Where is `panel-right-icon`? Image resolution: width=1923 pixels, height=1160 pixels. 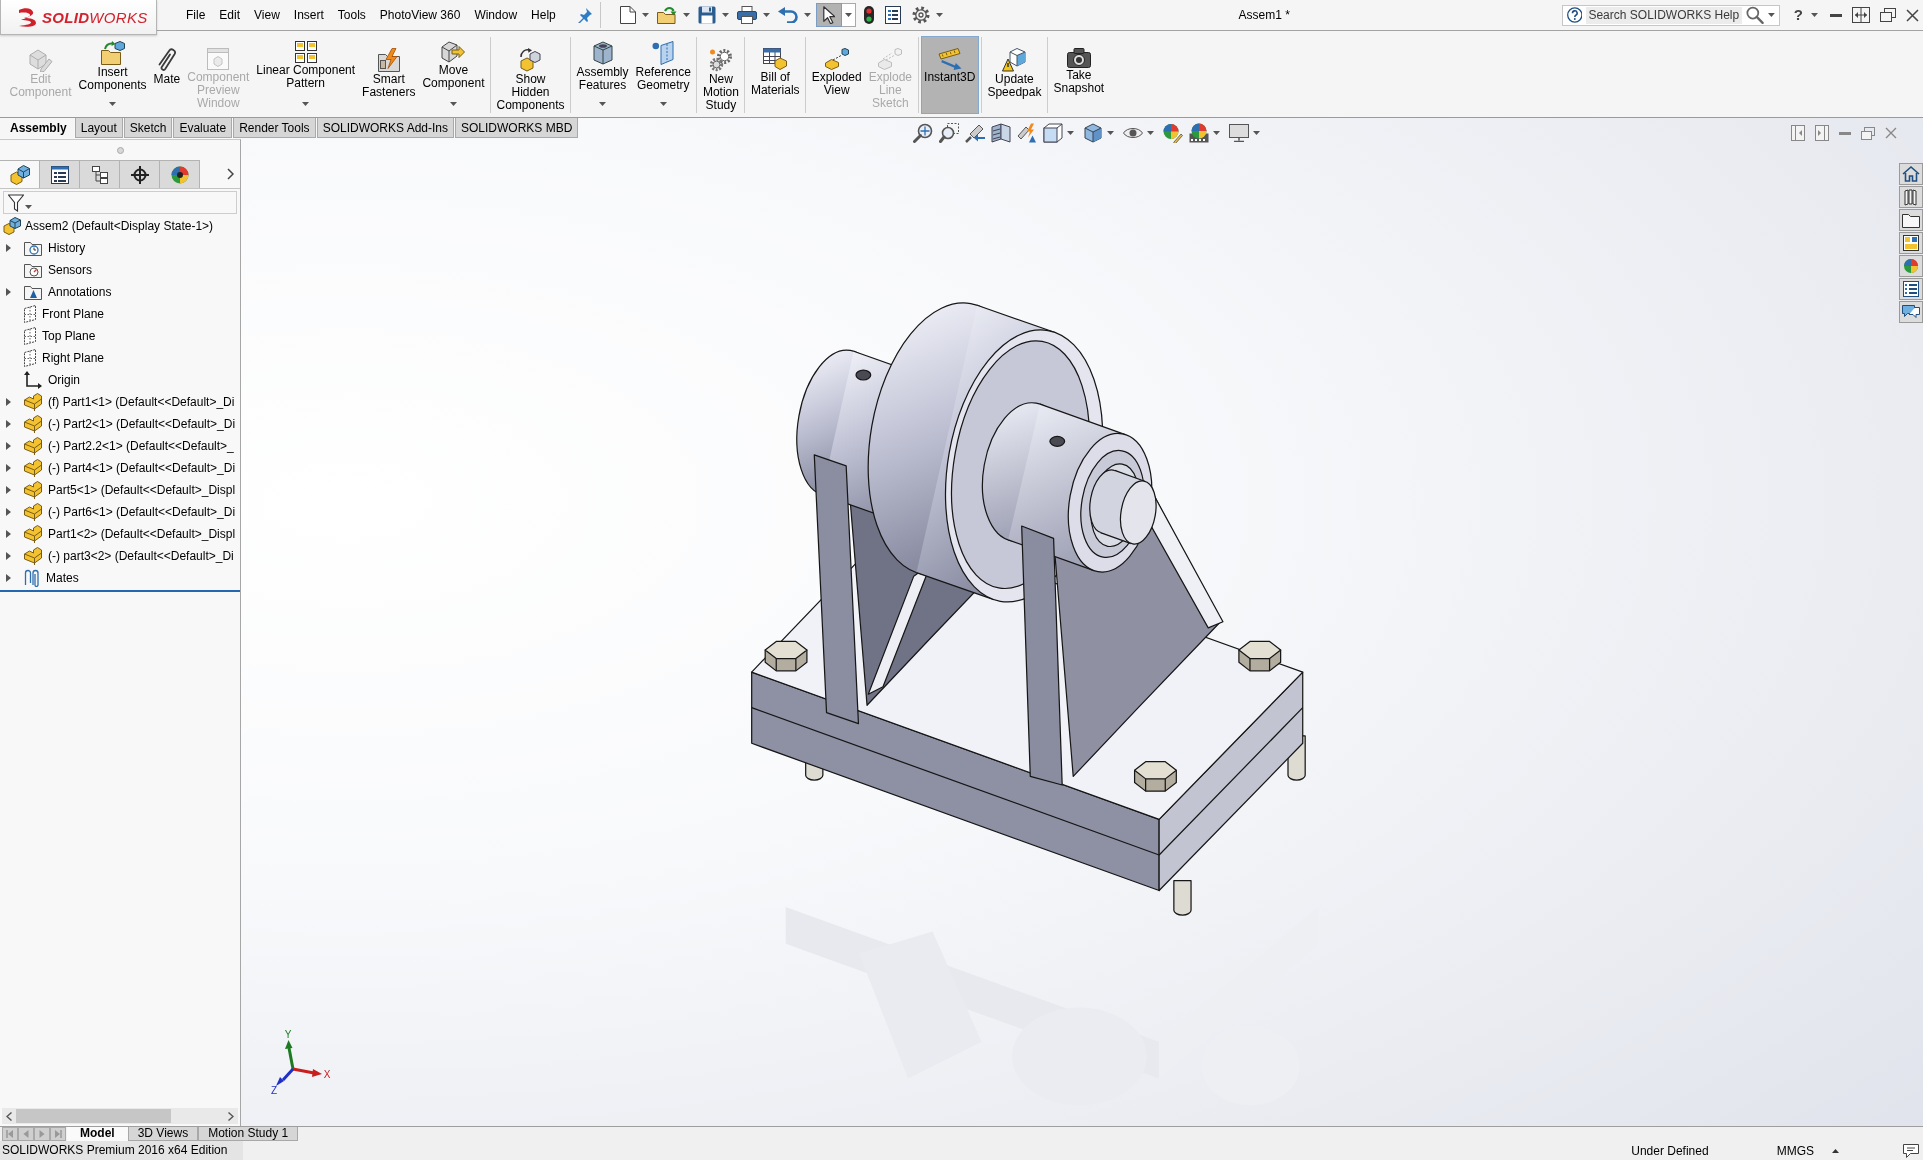 panel-right-icon is located at coordinates (1822, 133).